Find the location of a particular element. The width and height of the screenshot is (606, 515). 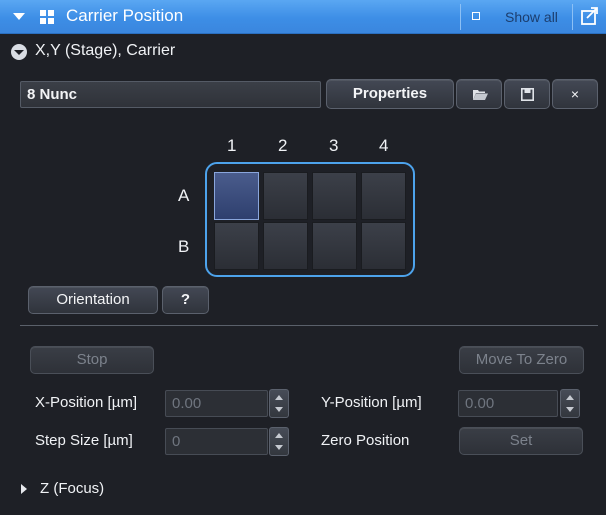

open-folder-button is located at coordinates (479, 94).